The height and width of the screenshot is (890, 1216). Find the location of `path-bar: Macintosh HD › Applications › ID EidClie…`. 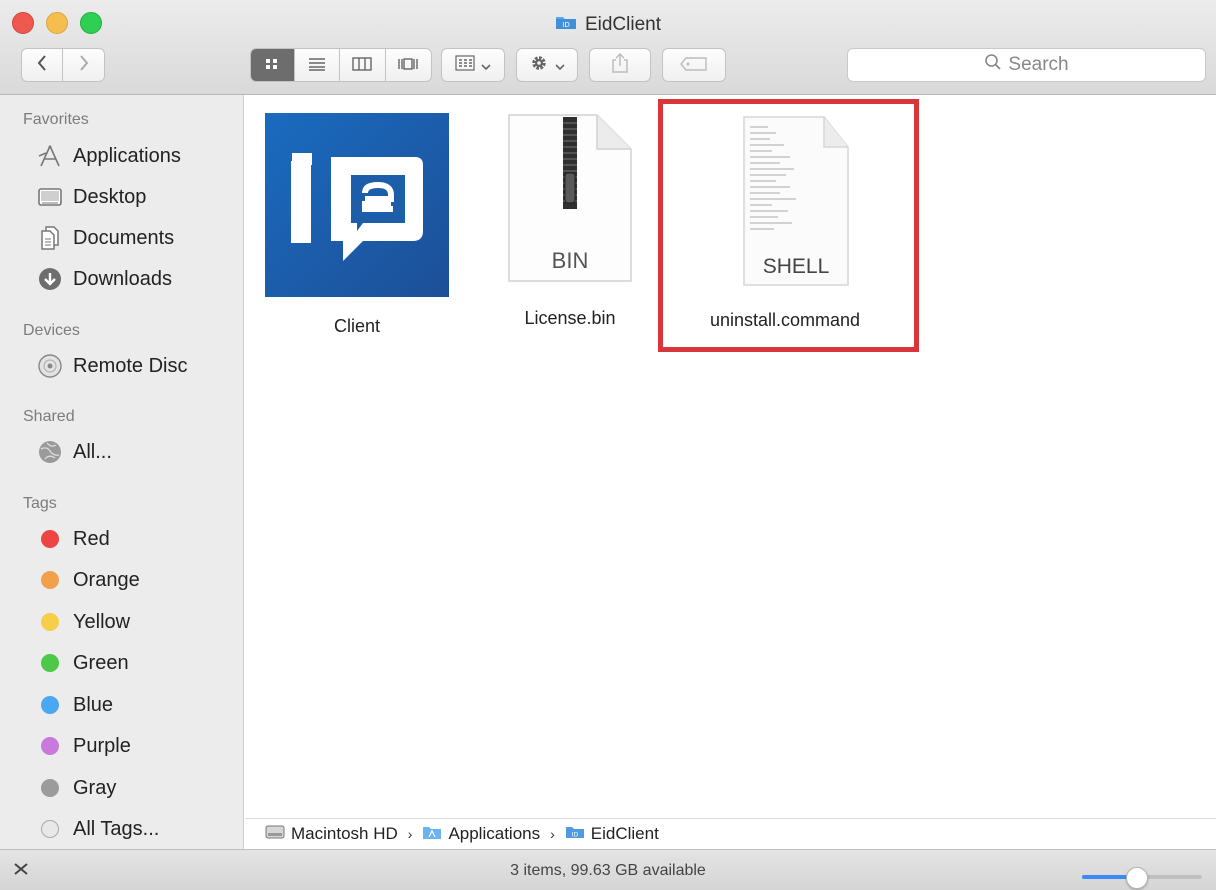

path-bar: Macintosh HD › Applications › ID EidClie… is located at coordinates (730, 833).